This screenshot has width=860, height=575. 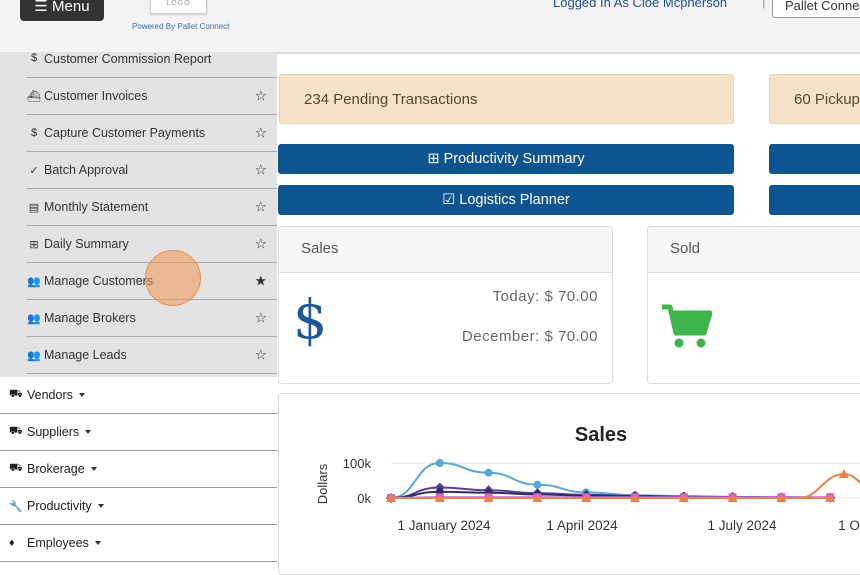 What do you see at coordinates (99, 281) in the screenshot?
I see `sidebar-item-label: Manage Customers` at bounding box center [99, 281].